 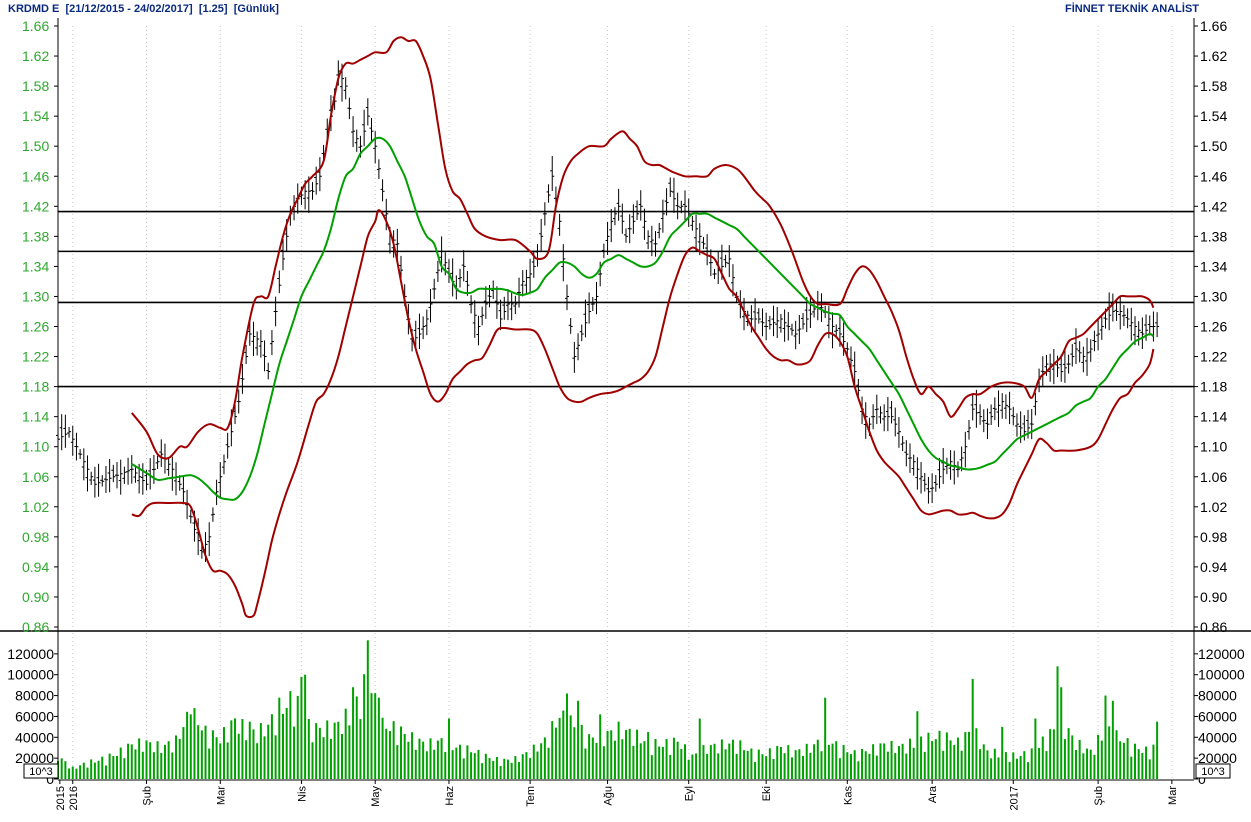 I want to click on x-tick-label: Nis, so click(x=302, y=794).